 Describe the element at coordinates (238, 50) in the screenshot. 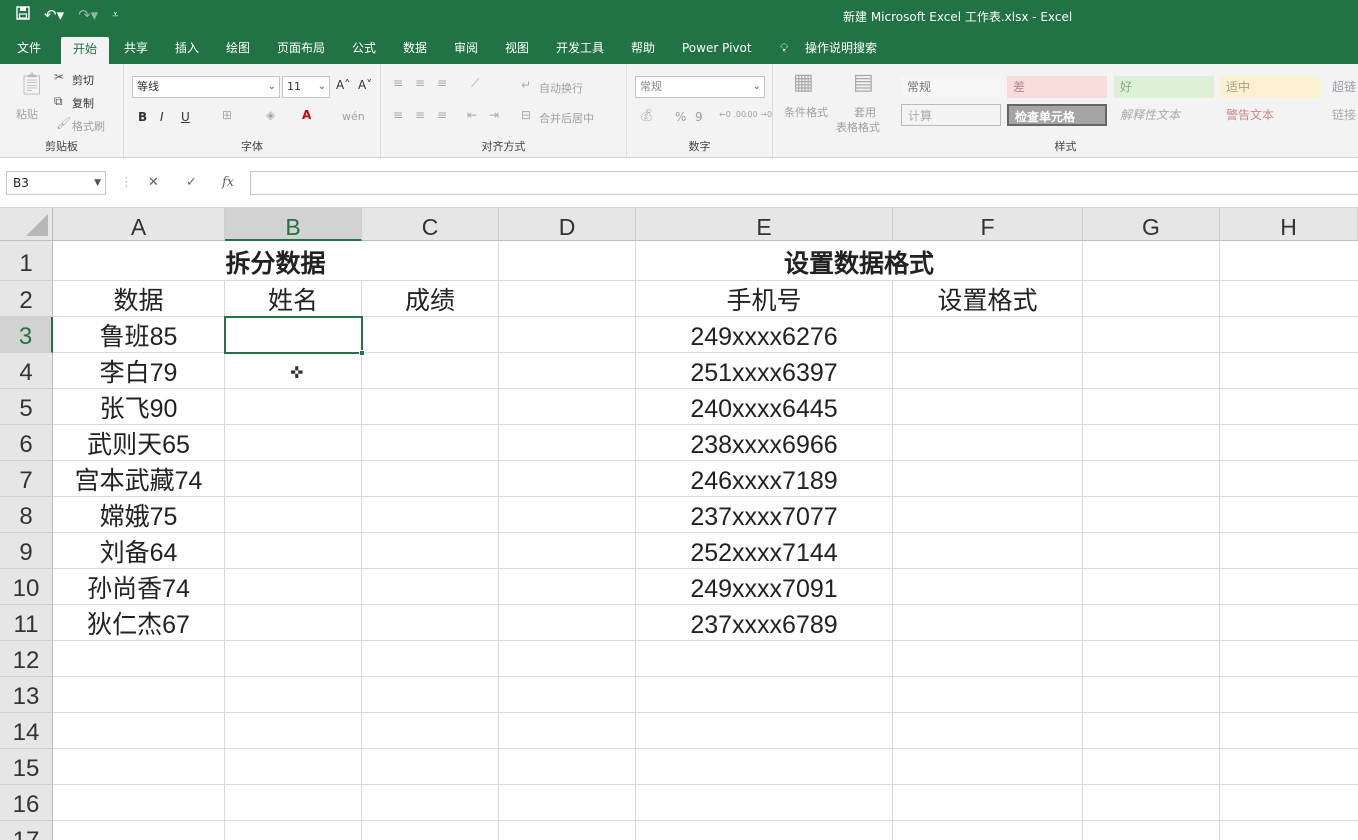

I see `tab-draw: 绘图` at that location.